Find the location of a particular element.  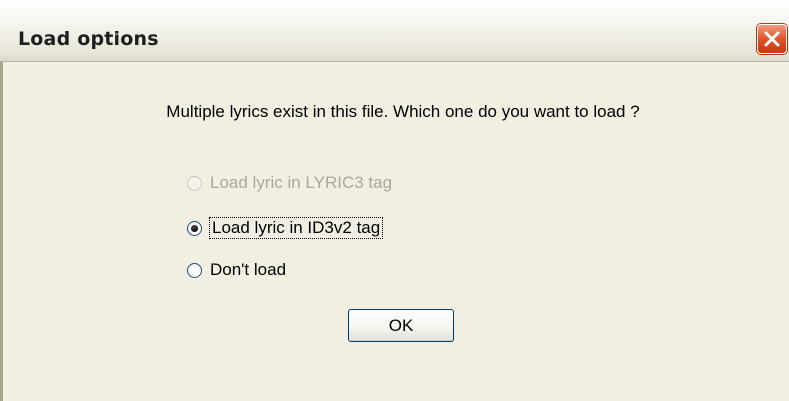

option-dont-load-label: Don't load is located at coordinates (248, 270).